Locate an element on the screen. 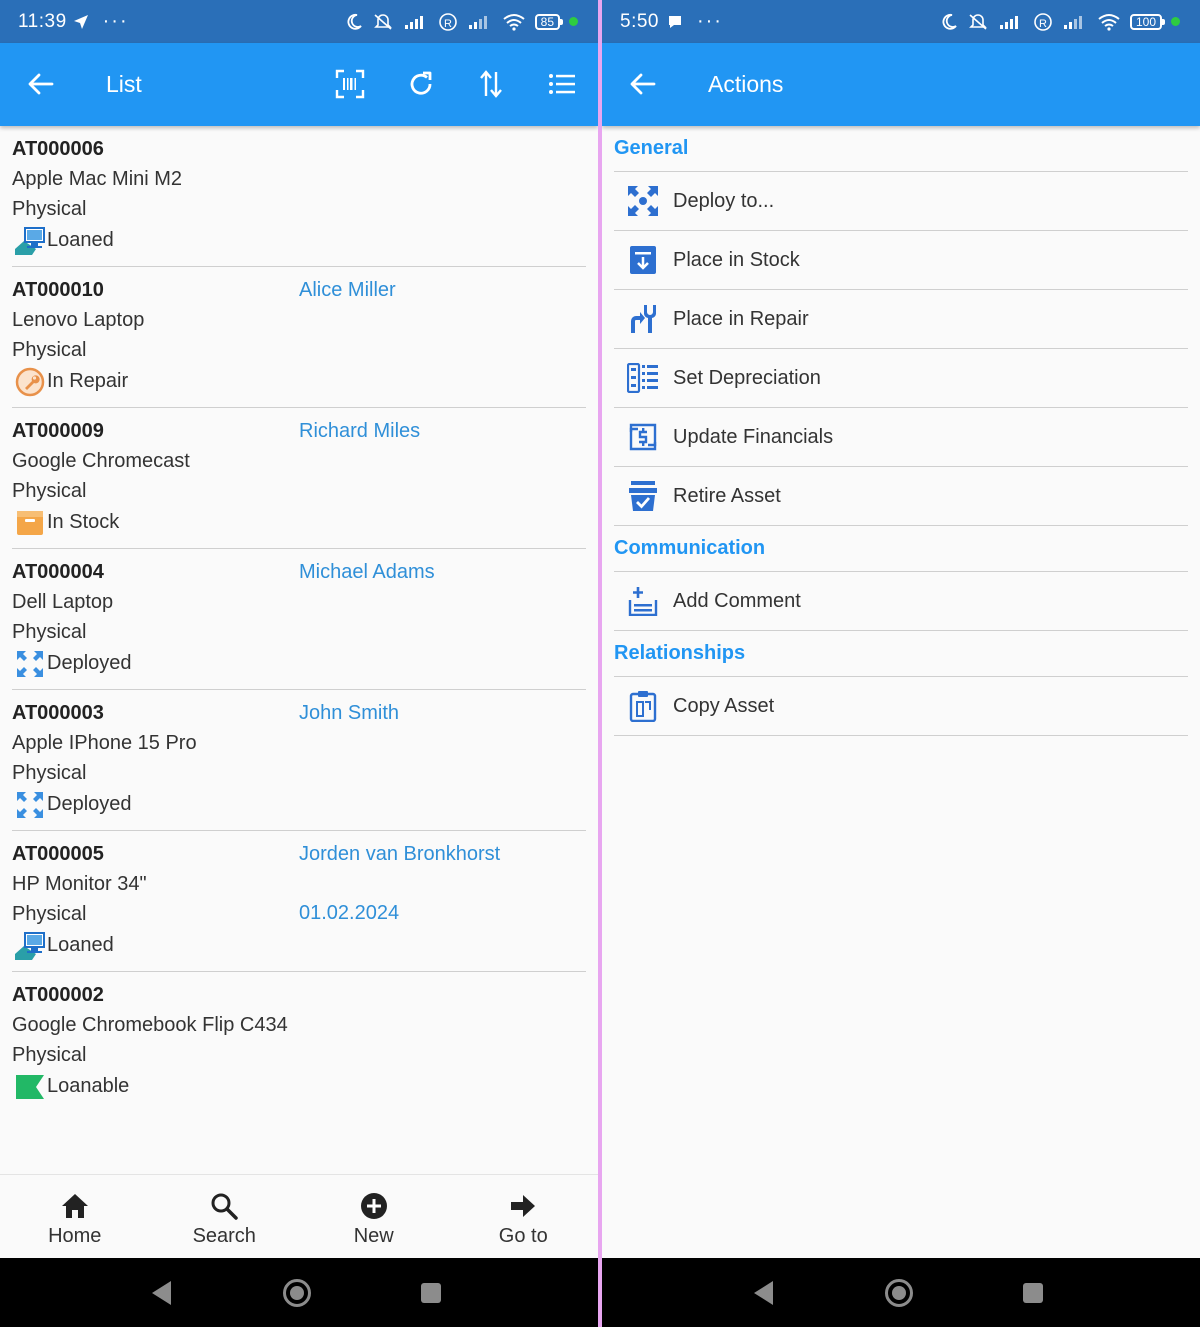  nav-label: Go to is located at coordinates (523, 1236).